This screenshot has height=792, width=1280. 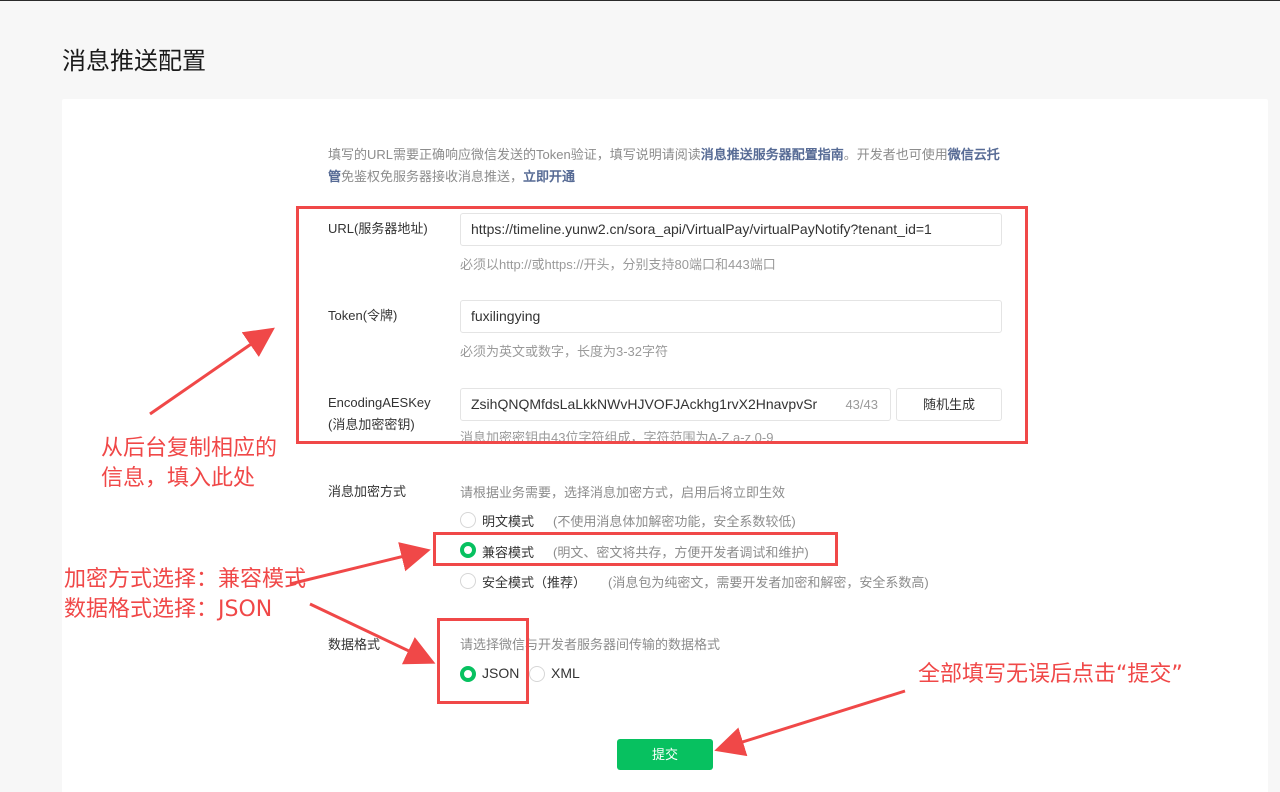 What do you see at coordinates (185, 595) in the screenshot?
I see `annotation-mode: 加密方式选择：兼容模式 数据格式选择：JSON` at bounding box center [185, 595].